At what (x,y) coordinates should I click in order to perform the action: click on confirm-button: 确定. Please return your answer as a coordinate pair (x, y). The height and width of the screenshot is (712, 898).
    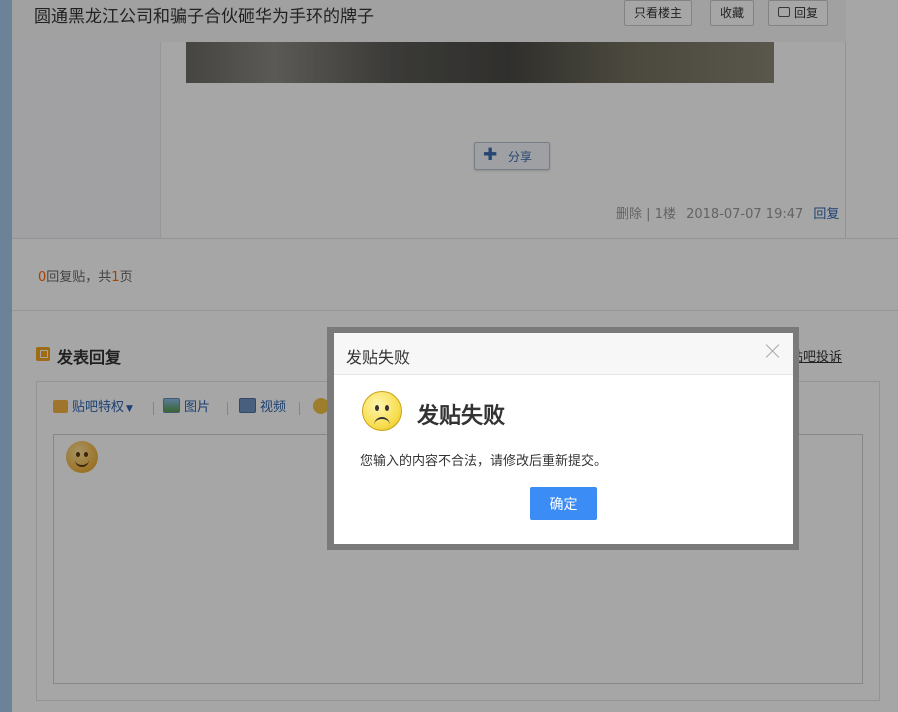
    Looking at the image, I should click on (563, 503).